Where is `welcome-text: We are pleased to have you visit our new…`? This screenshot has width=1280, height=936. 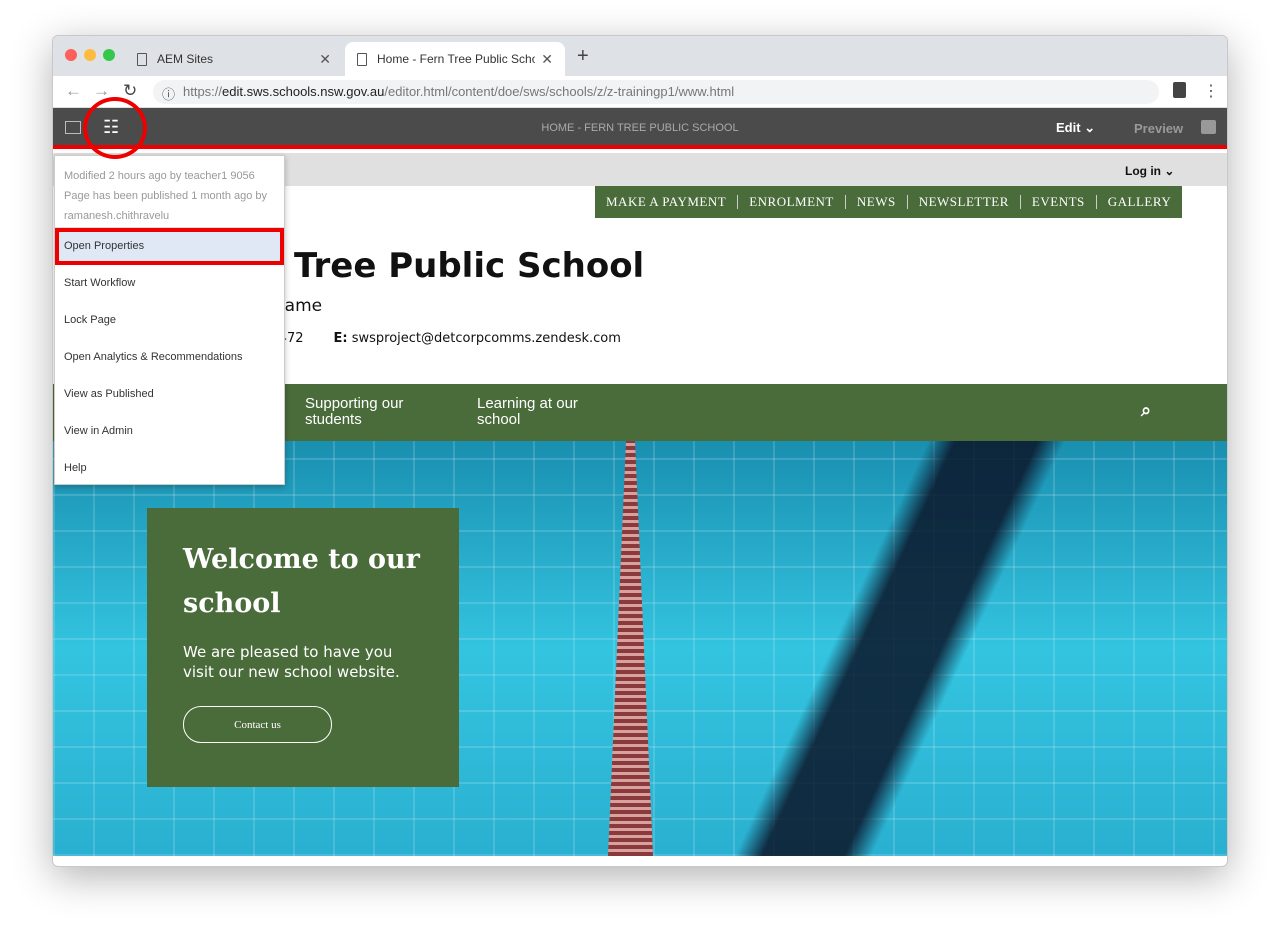 welcome-text: We are pleased to have you visit our new… is located at coordinates (291, 662).